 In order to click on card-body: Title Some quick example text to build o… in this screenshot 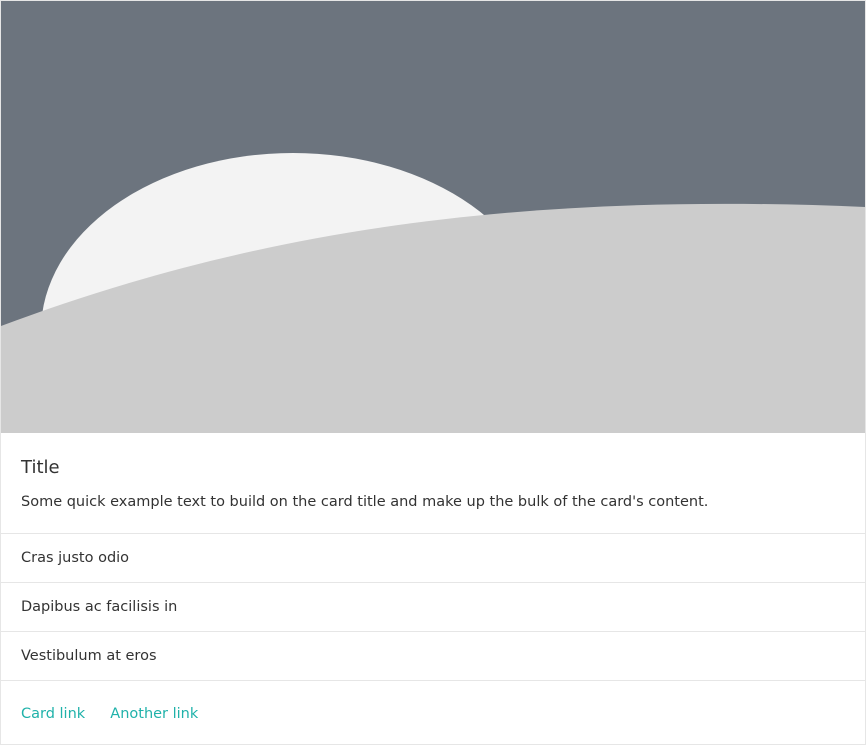, I will do `click(433, 483)`.